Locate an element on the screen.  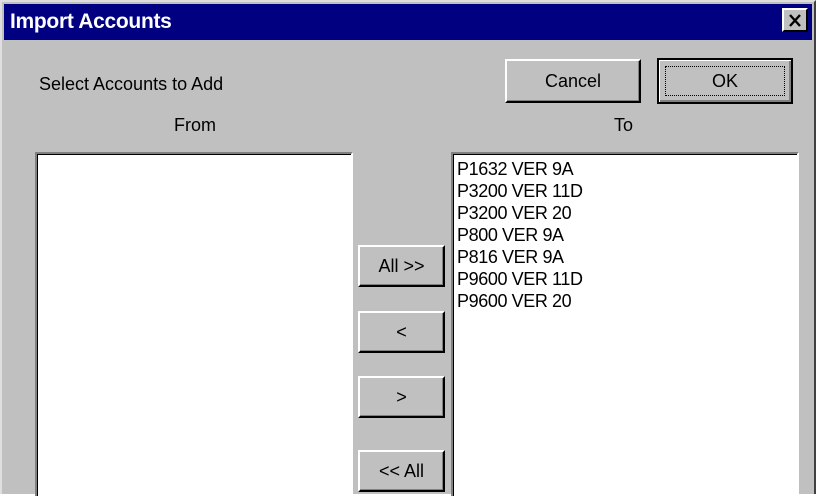
remove-selected-button-label: < is located at coordinates (401, 331).